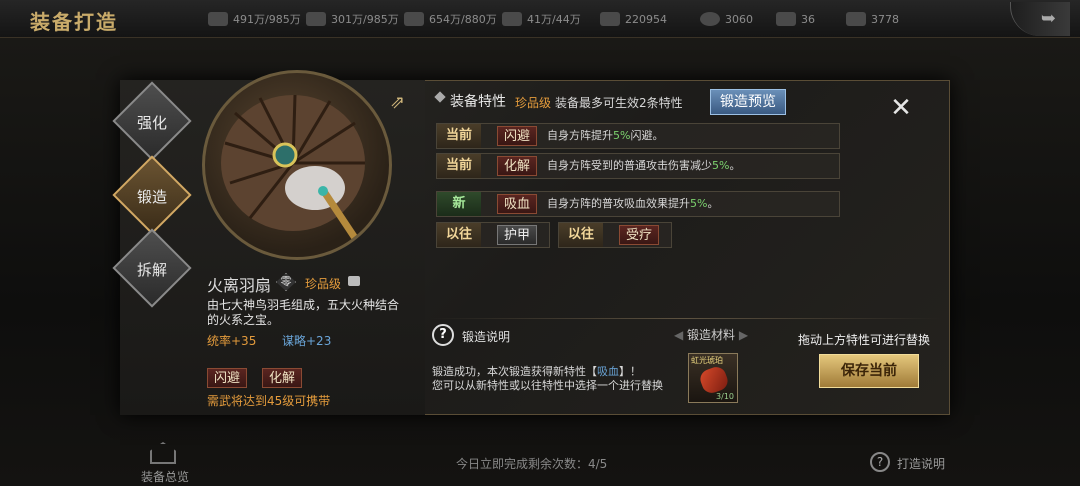 The height and width of the screenshot is (486, 1080). Describe the element at coordinates (786, 19) in the screenshot. I see `gold-ingot-icon` at that location.